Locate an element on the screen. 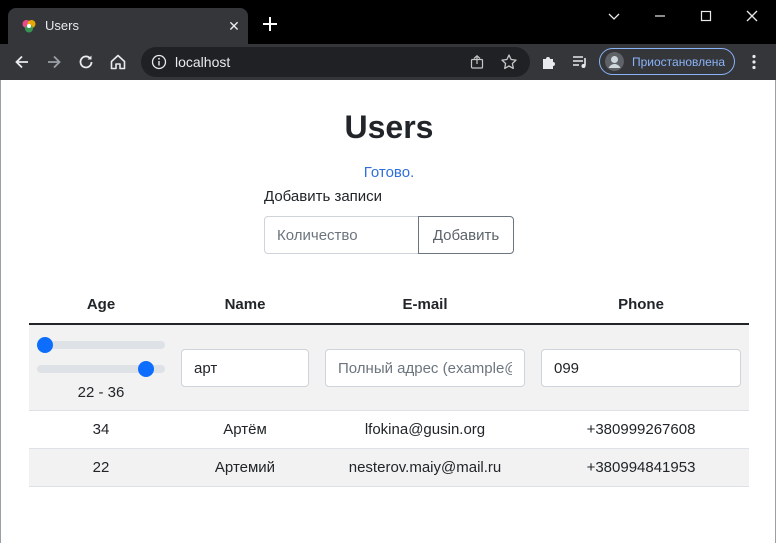  record-count-input is located at coordinates (341, 235).